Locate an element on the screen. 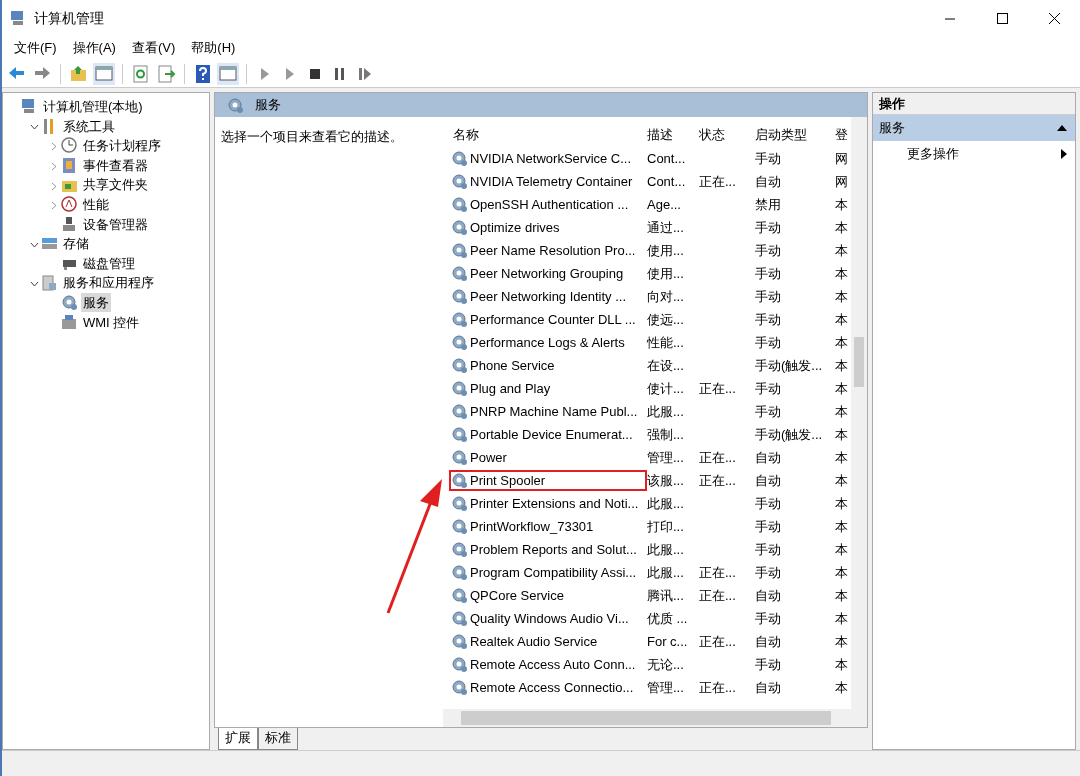 The height and width of the screenshot is (776, 1080). column-header: 名称 is located at coordinates (548, 135).